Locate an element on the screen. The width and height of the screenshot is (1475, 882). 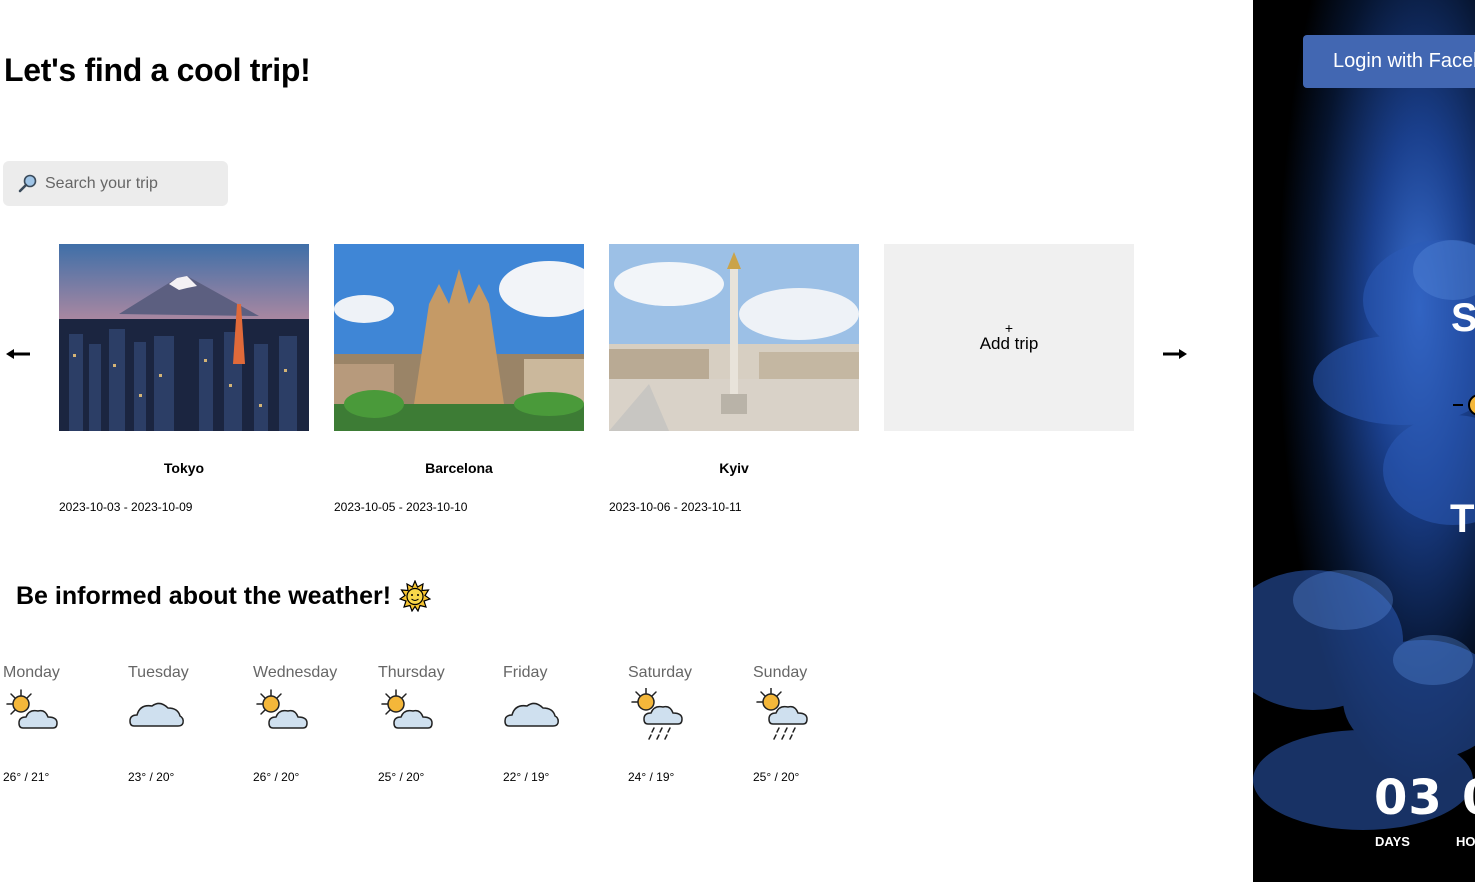
add-trip-label: Add trip is located at coordinates (1009, 343).